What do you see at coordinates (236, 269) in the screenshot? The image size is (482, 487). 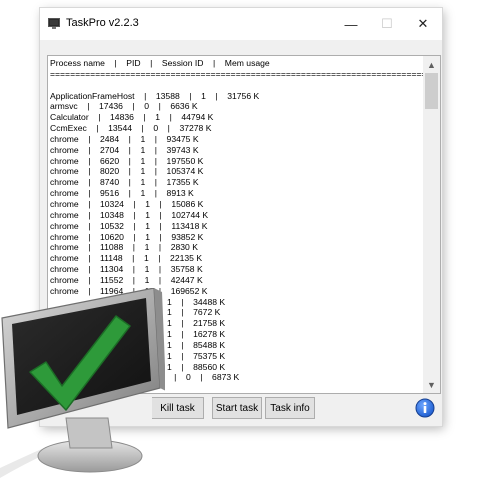 I see `process-list-line: chrome | 11304 | 1 | 35758 K` at bounding box center [236, 269].